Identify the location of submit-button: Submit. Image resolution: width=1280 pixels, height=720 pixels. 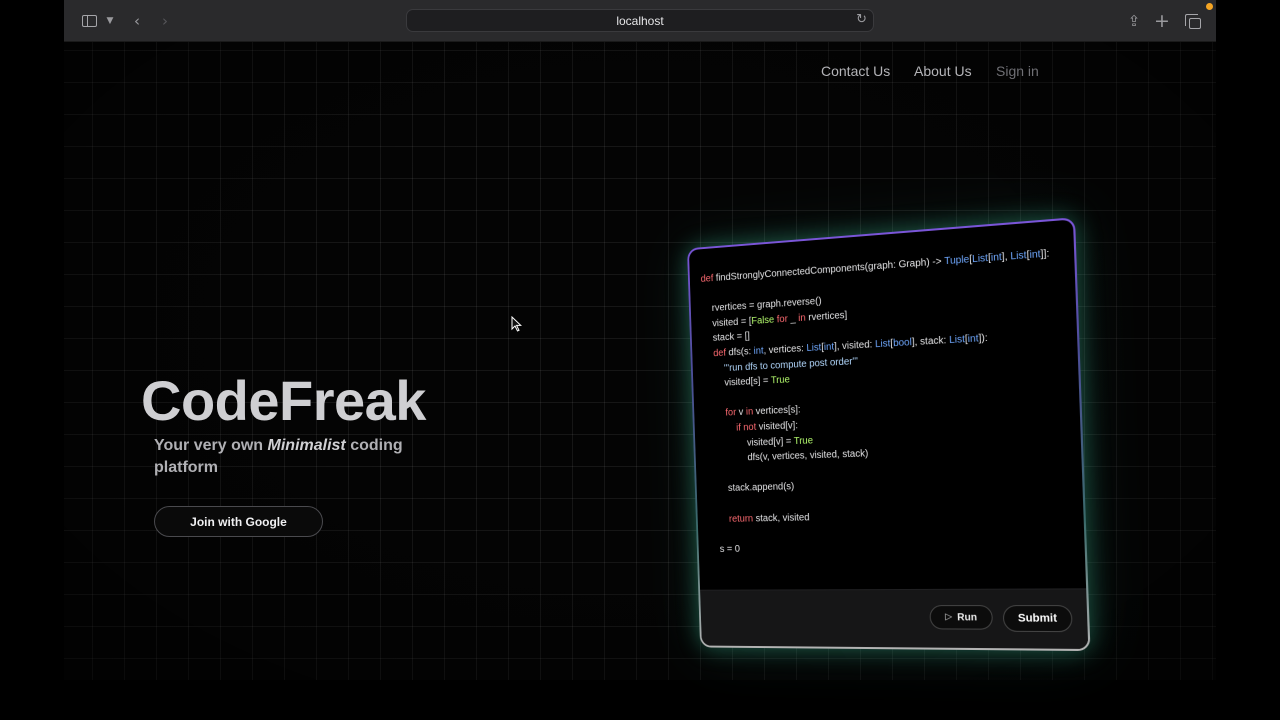
(1037, 619).